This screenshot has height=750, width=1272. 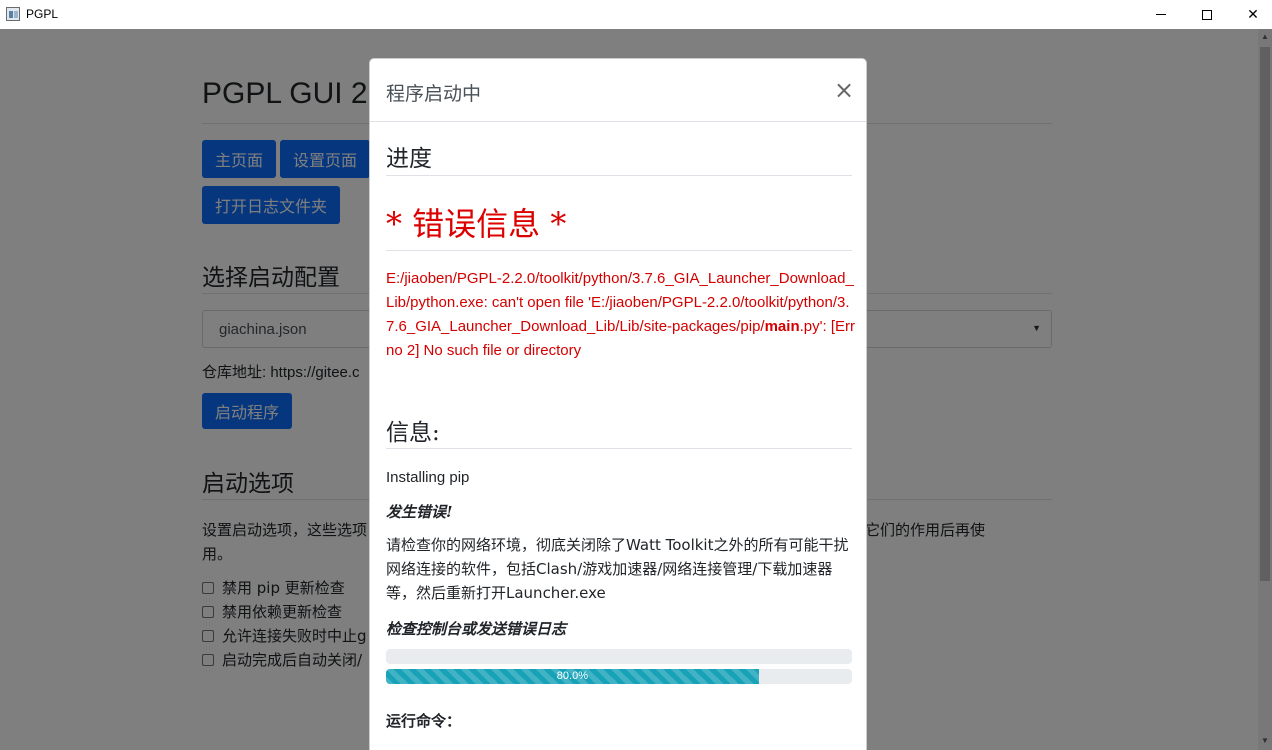 I want to click on minimize-button, so click(x=1161, y=14).